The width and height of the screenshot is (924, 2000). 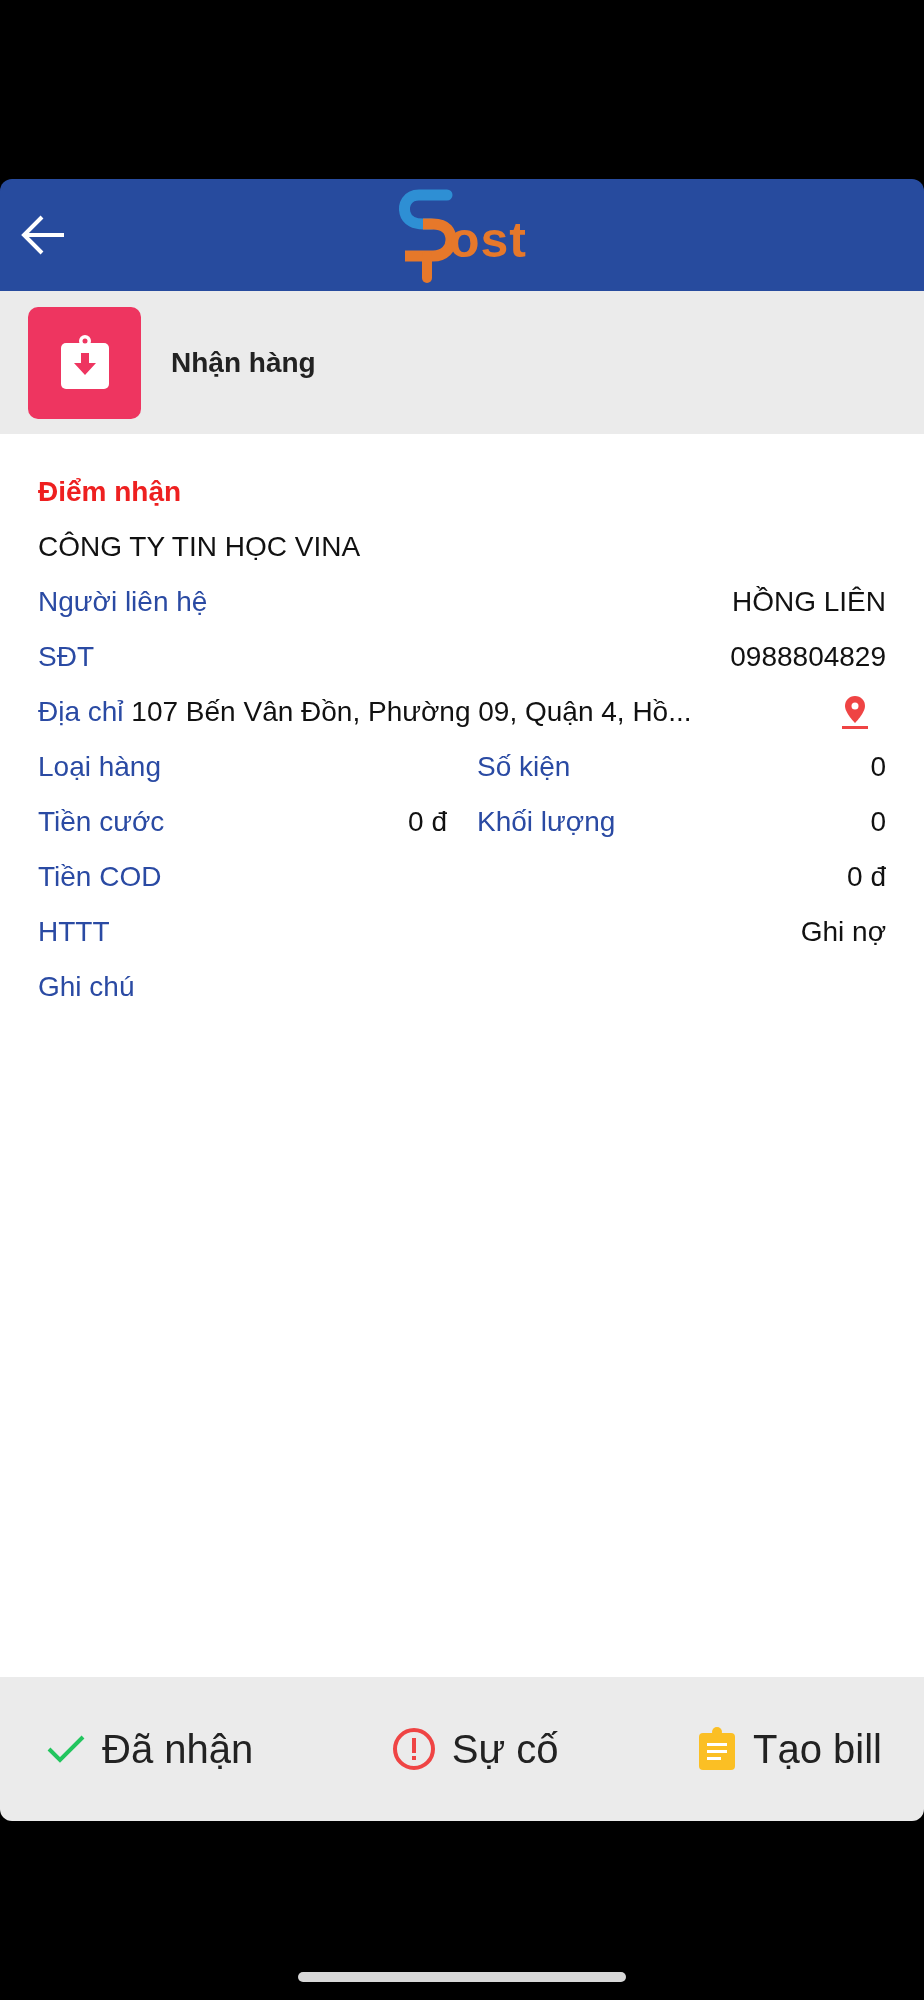 I want to click on clipboard-icon, so click(x=717, y=1749).